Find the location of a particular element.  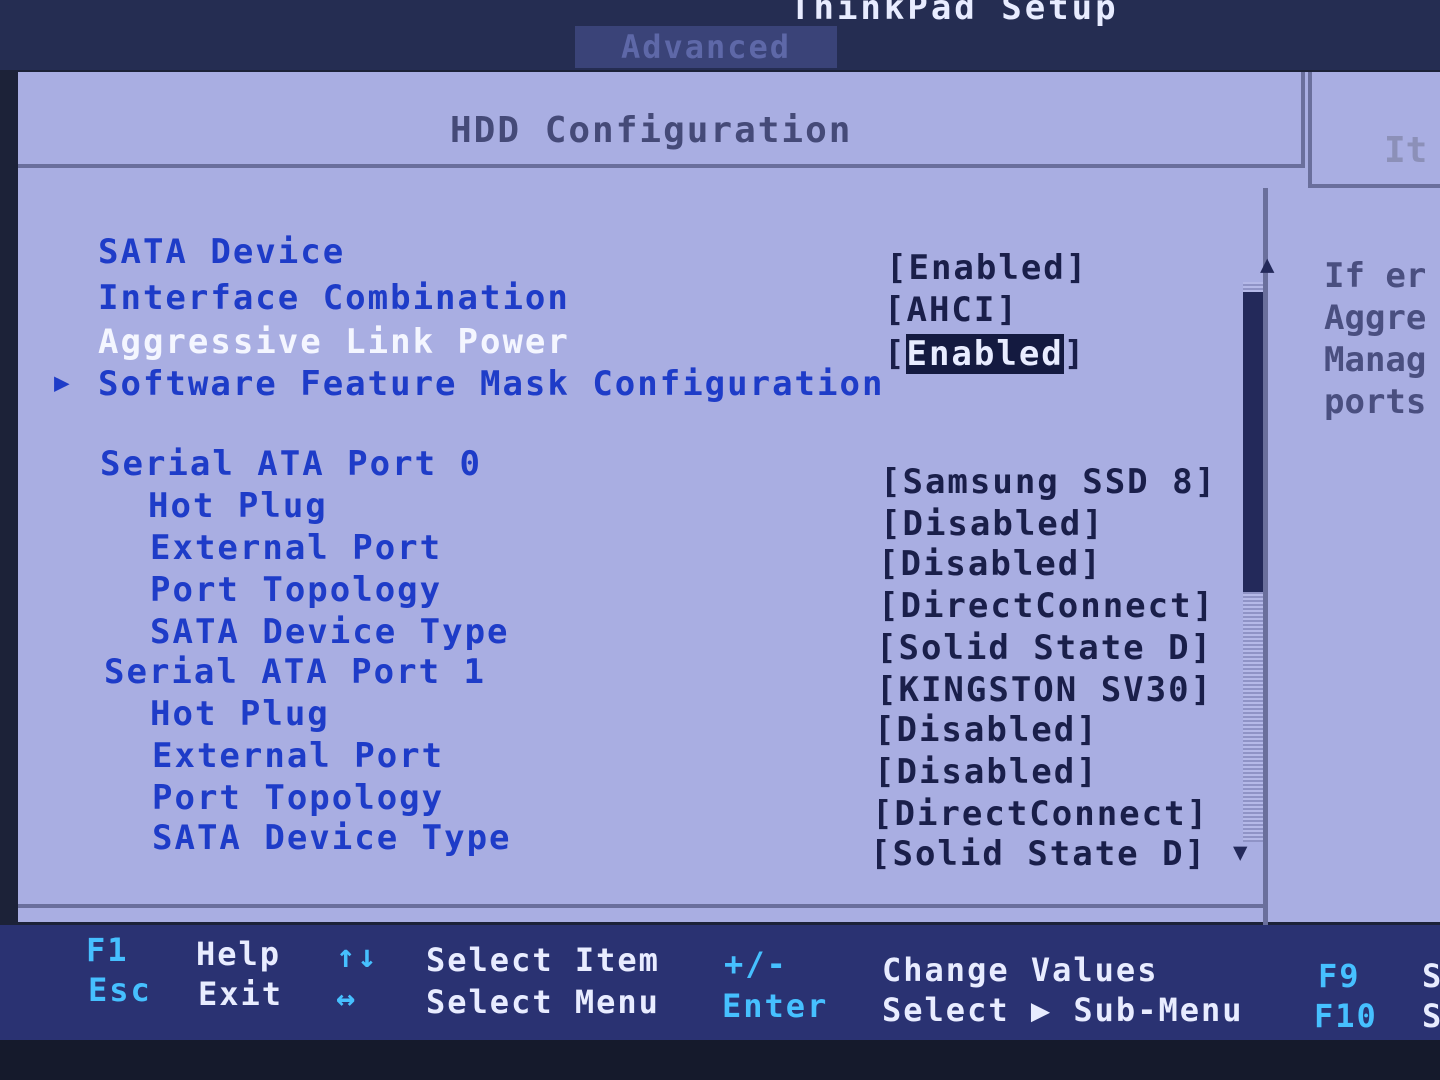

selected-value-highlight: Enabled is located at coordinates (985, 354).